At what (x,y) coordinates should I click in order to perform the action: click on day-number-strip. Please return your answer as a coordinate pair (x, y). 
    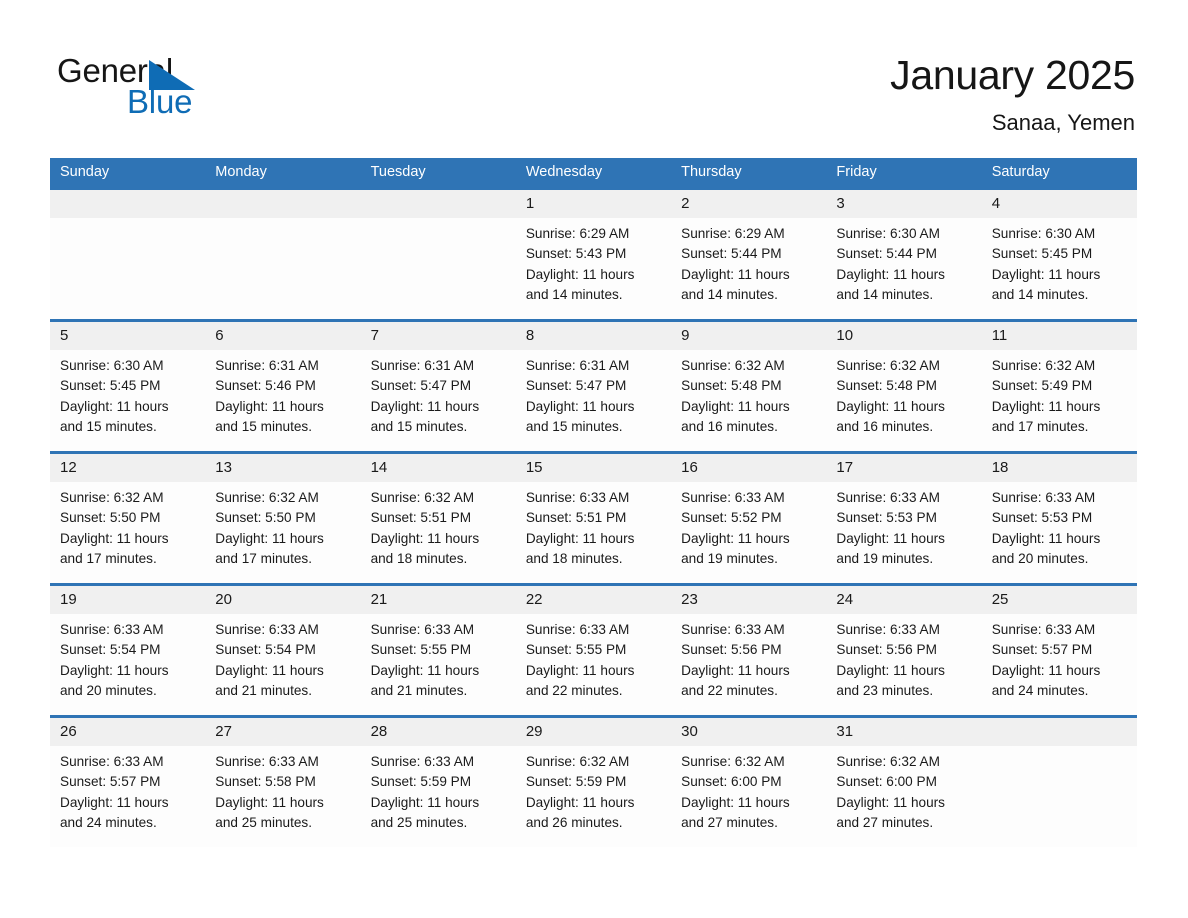
    Looking at the image, I should click on (438, 204).